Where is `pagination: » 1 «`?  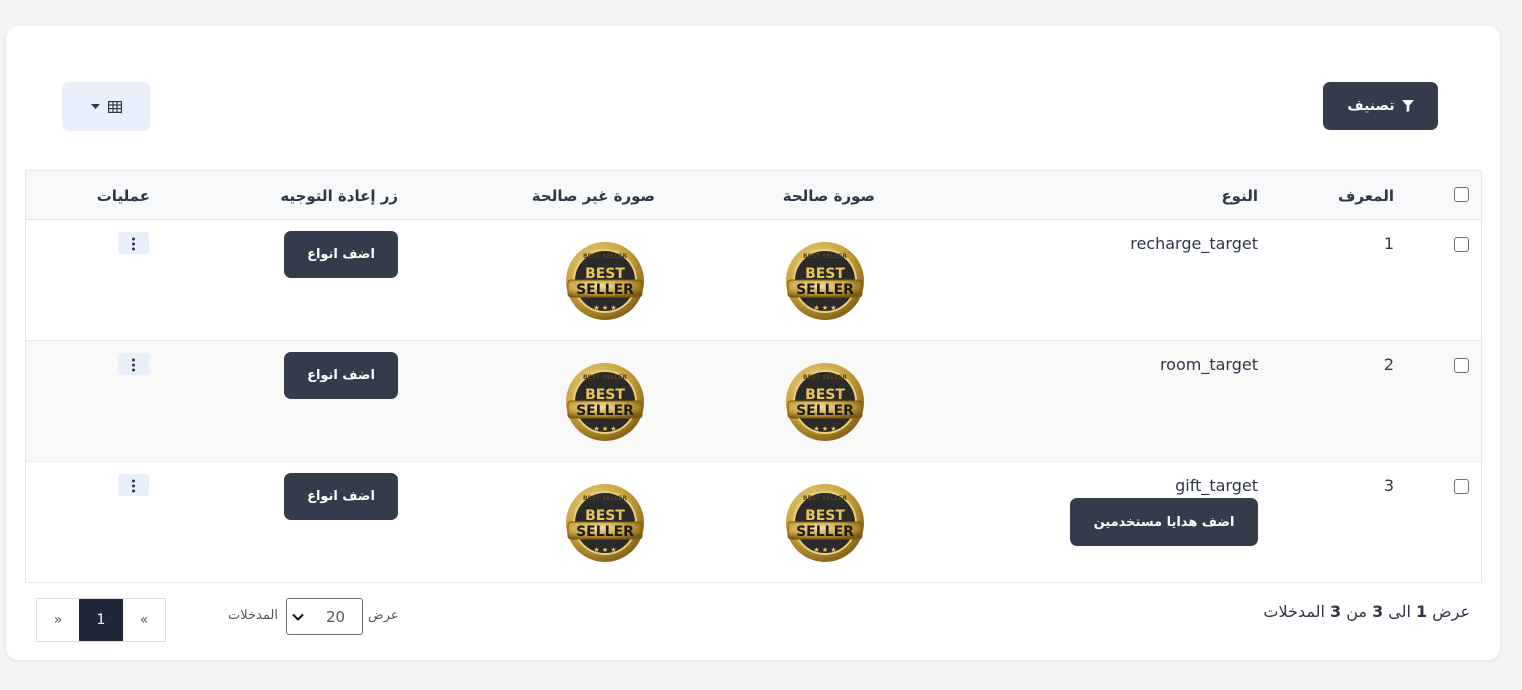
pagination: » 1 « is located at coordinates (101, 620).